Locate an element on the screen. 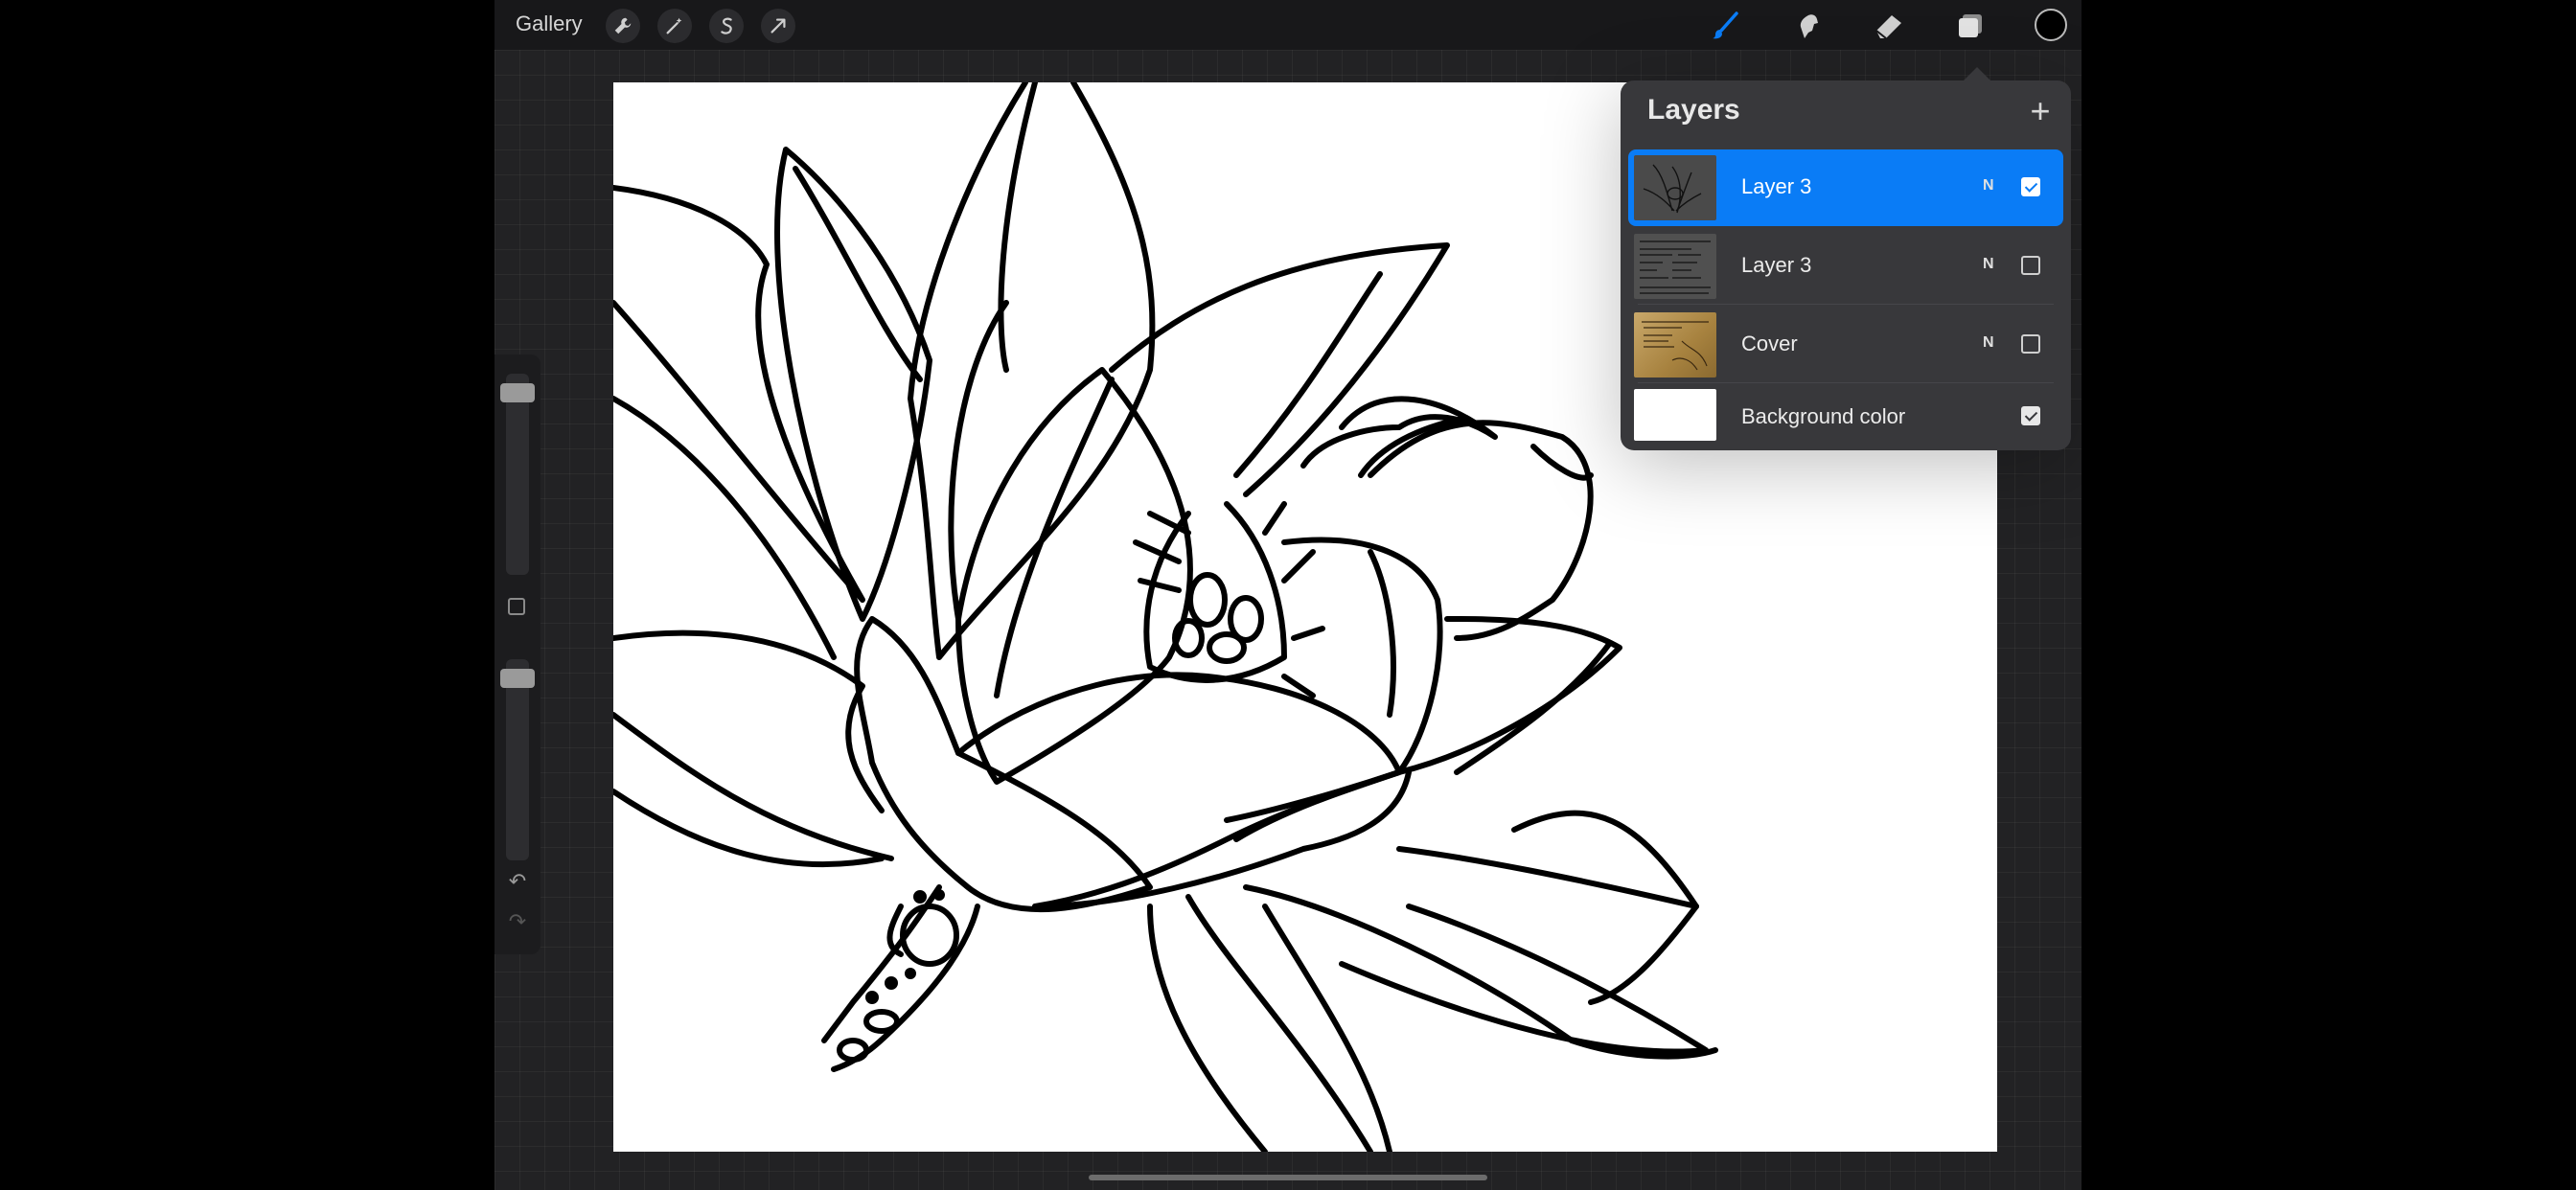  wrench-icon is located at coordinates (623, 26).